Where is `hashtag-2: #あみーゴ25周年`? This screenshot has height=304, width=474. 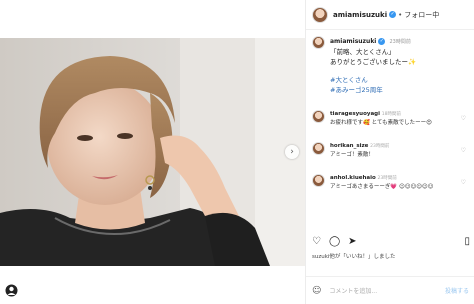
hashtag-2: #あみーゴ25周年 is located at coordinates (373, 90).